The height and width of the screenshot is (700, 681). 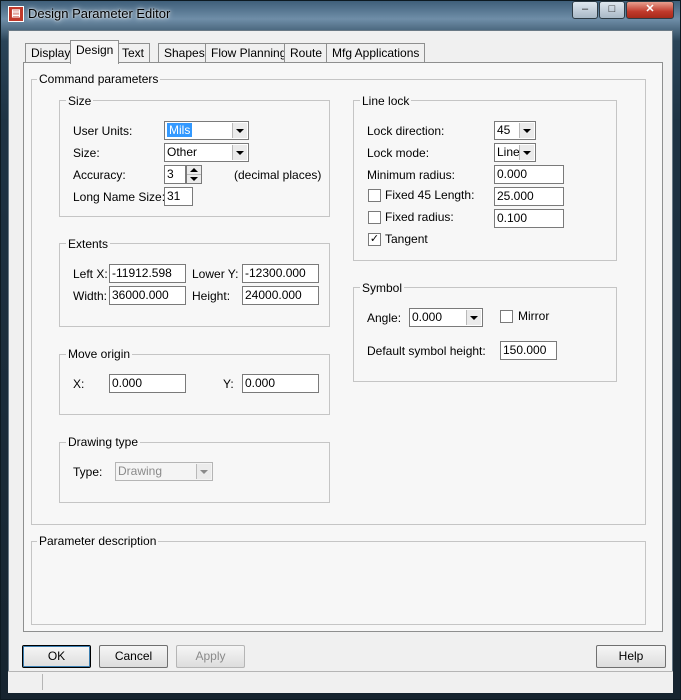 What do you see at coordinates (419, 217) in the screenshot?
I see `fixed-radius-label: Fixed radius:` at bounding box center [419, 217].